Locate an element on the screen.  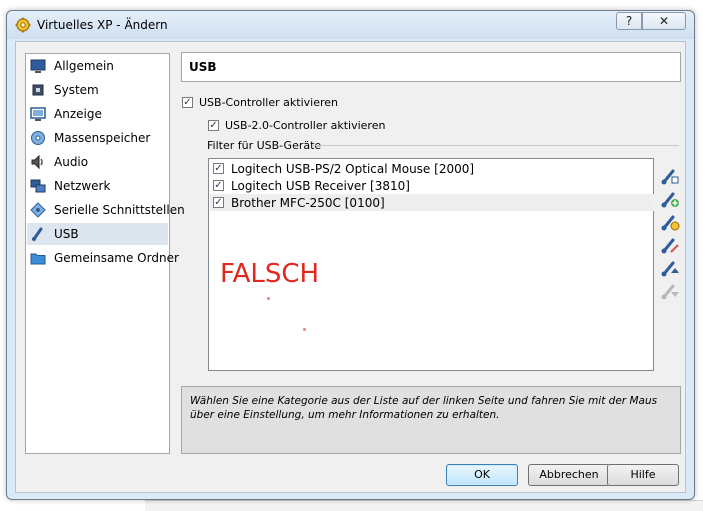
sidebar-item-allgemein: Allgemein is located at coordinates (97, 66).